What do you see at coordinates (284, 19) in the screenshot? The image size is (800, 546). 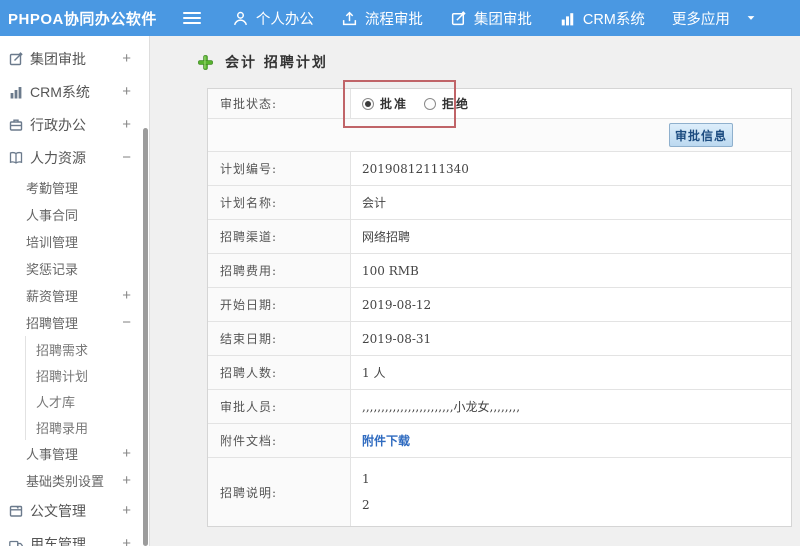 I see `nav-label: 个人办公` at bounding box center [284, 19].